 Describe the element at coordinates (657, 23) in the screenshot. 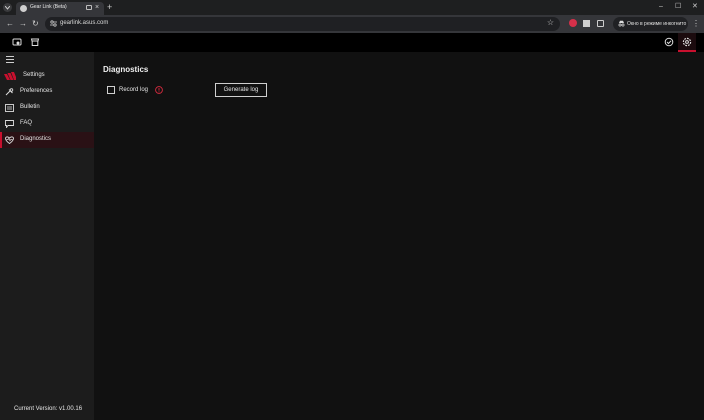

I see `incognito-label: Окно в режиме инкогнито` at that location.